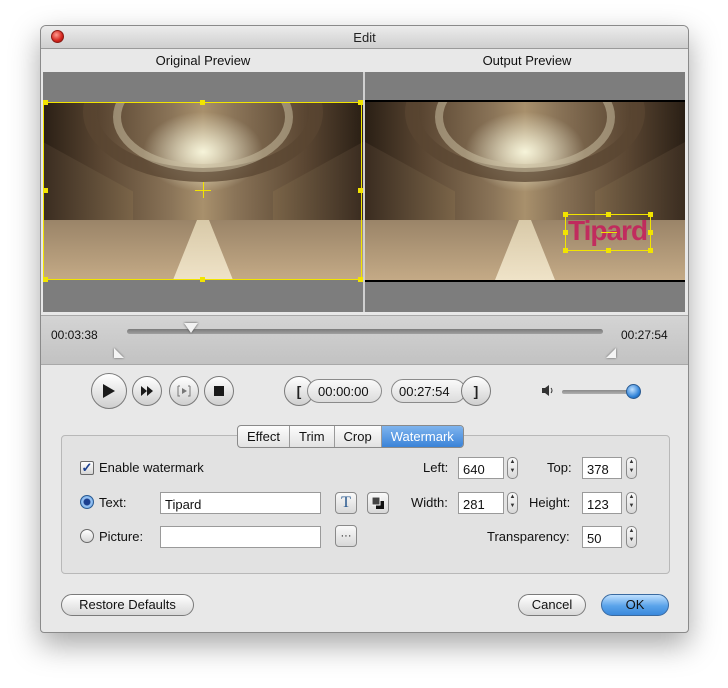  Describe the element at coordinates (113, 502) in the screenshot. I see `text-option-label: Text:` at that location.